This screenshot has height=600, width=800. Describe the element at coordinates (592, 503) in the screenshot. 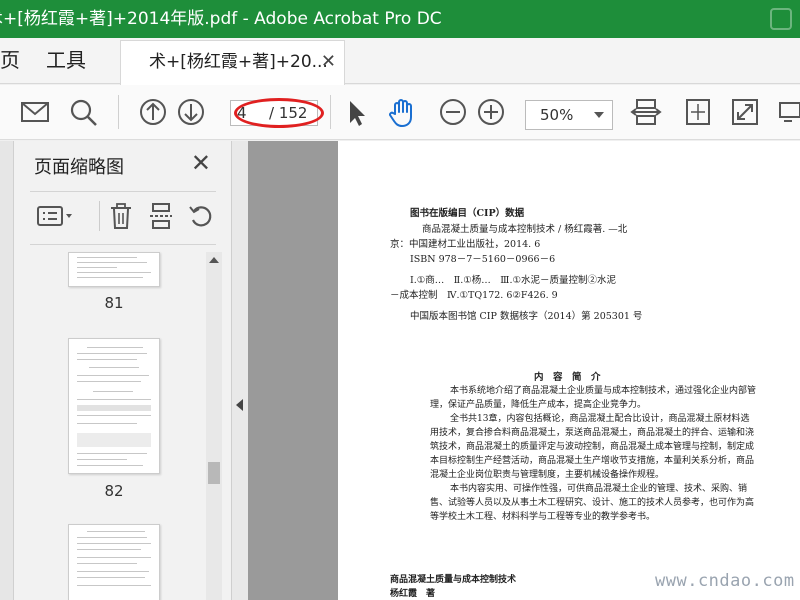

I see `summary-line: 售、试验等人员以及从事土木工程研究、设计、施工的技术人员参考，也可作为高` at that location.